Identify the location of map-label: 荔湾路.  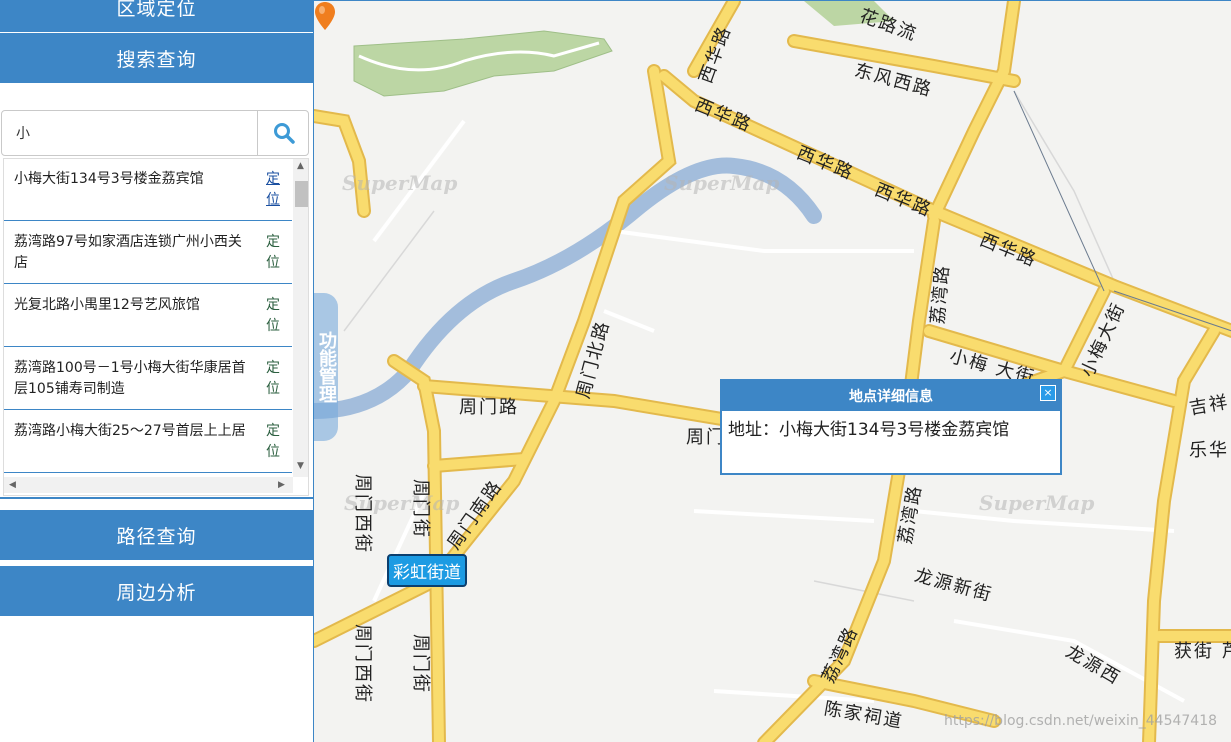
(940, 294).